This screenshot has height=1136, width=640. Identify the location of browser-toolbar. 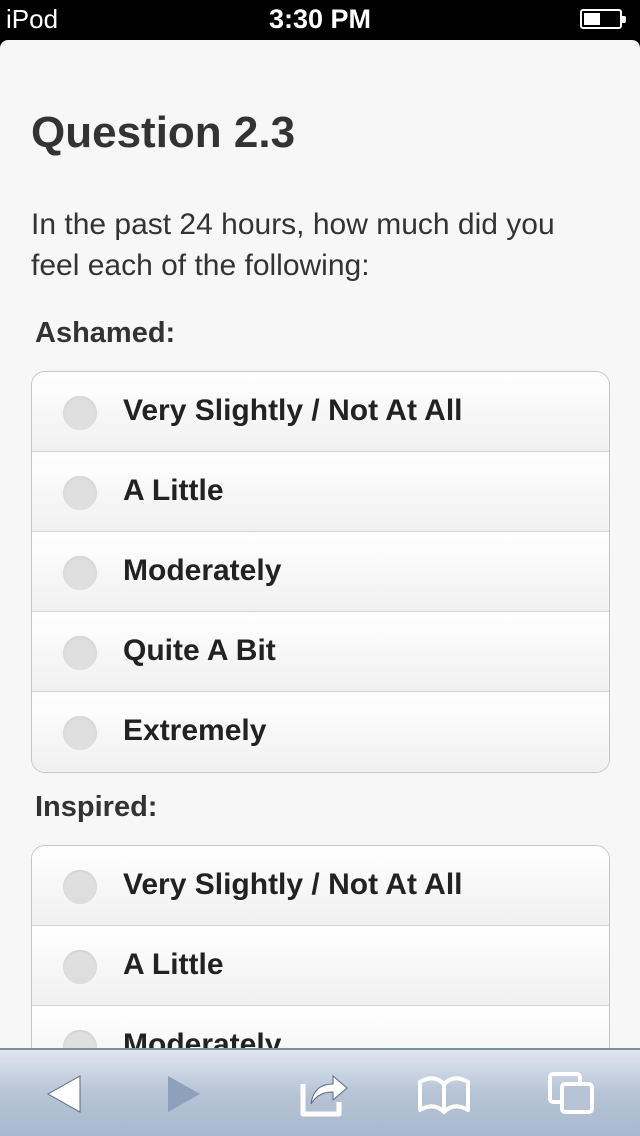
(320, 1092).